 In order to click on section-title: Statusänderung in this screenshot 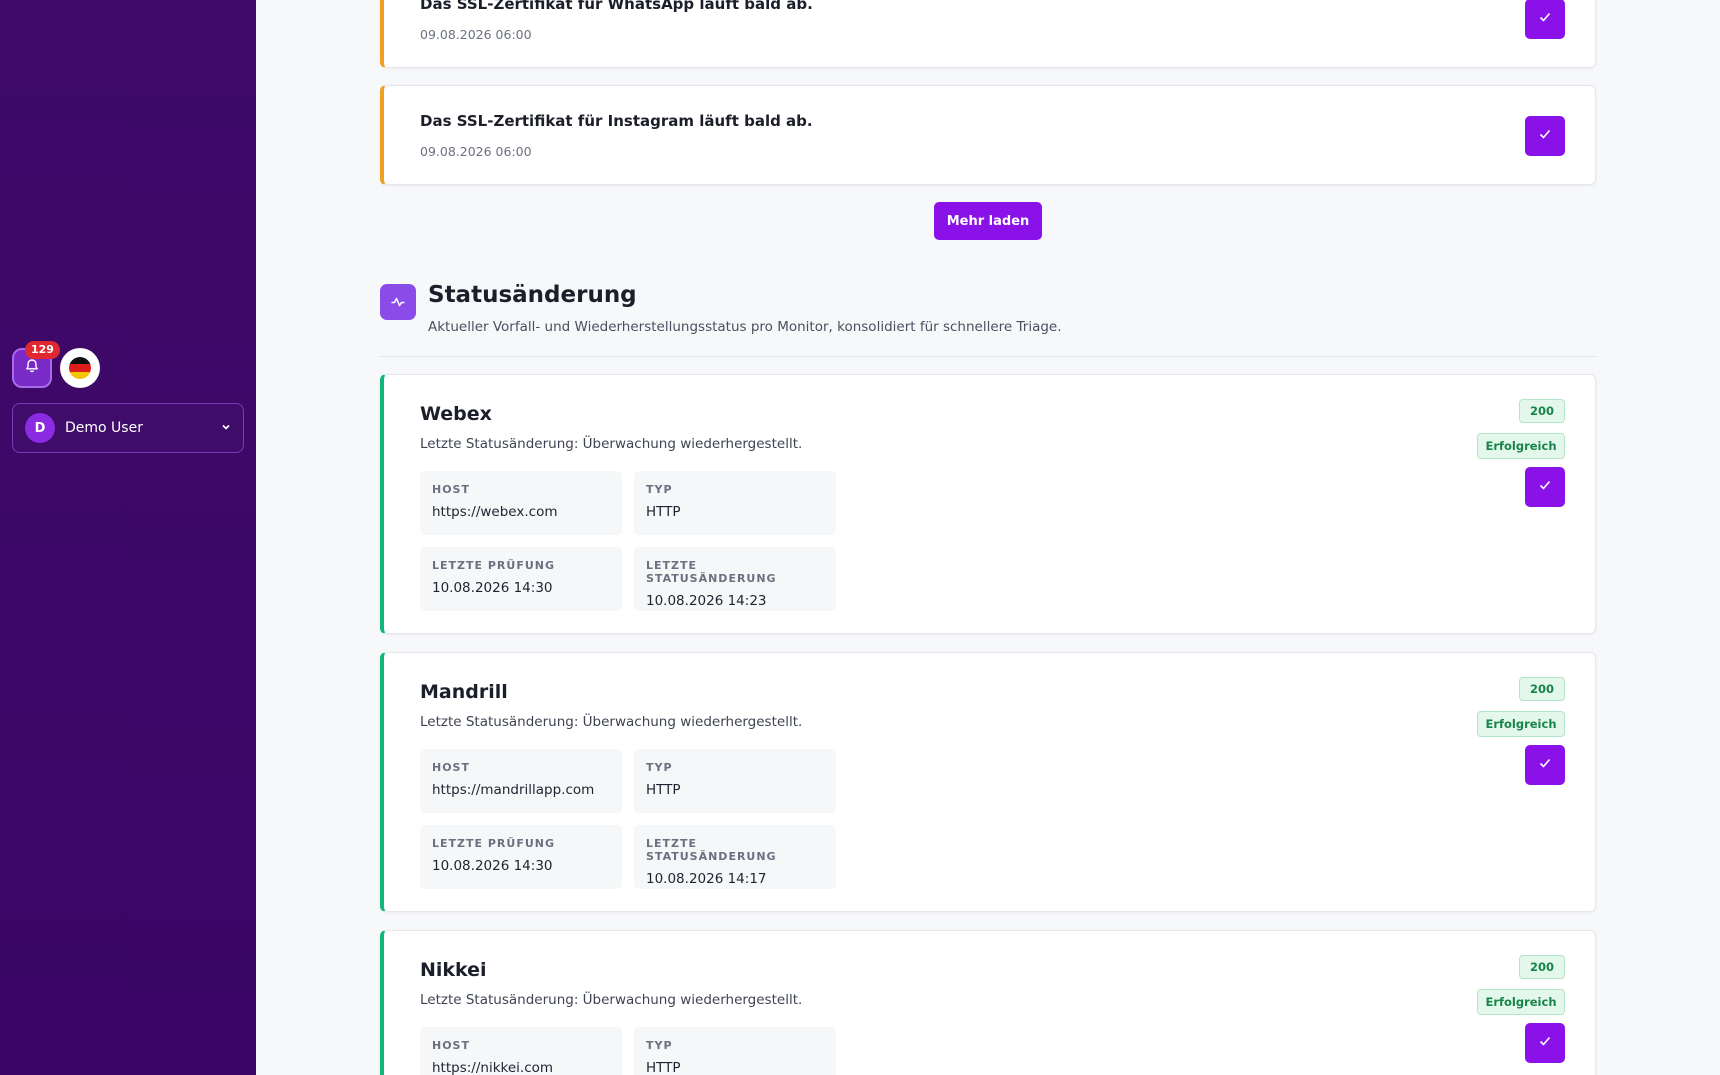, I will do `click(532, 295)`.